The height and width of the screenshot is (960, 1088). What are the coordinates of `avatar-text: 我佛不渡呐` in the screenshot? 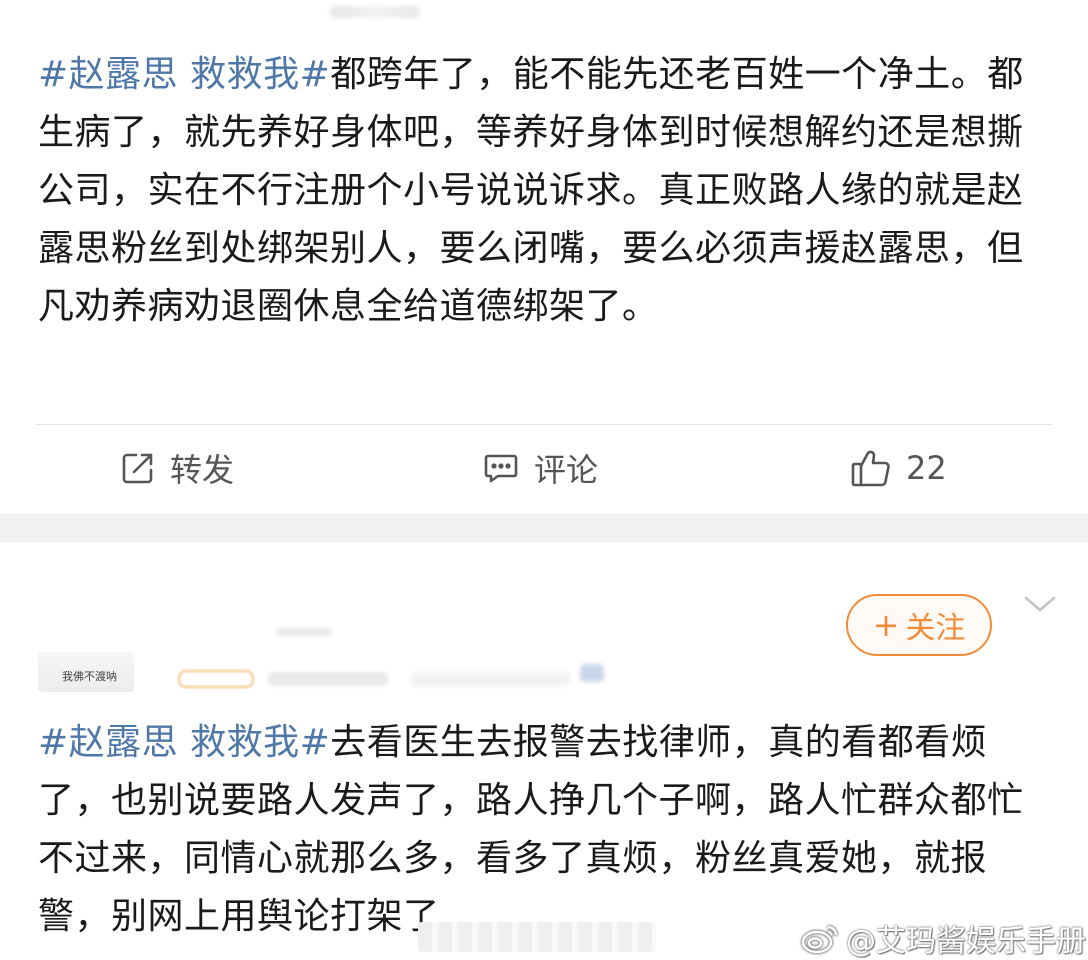 It's located at (89, 676).